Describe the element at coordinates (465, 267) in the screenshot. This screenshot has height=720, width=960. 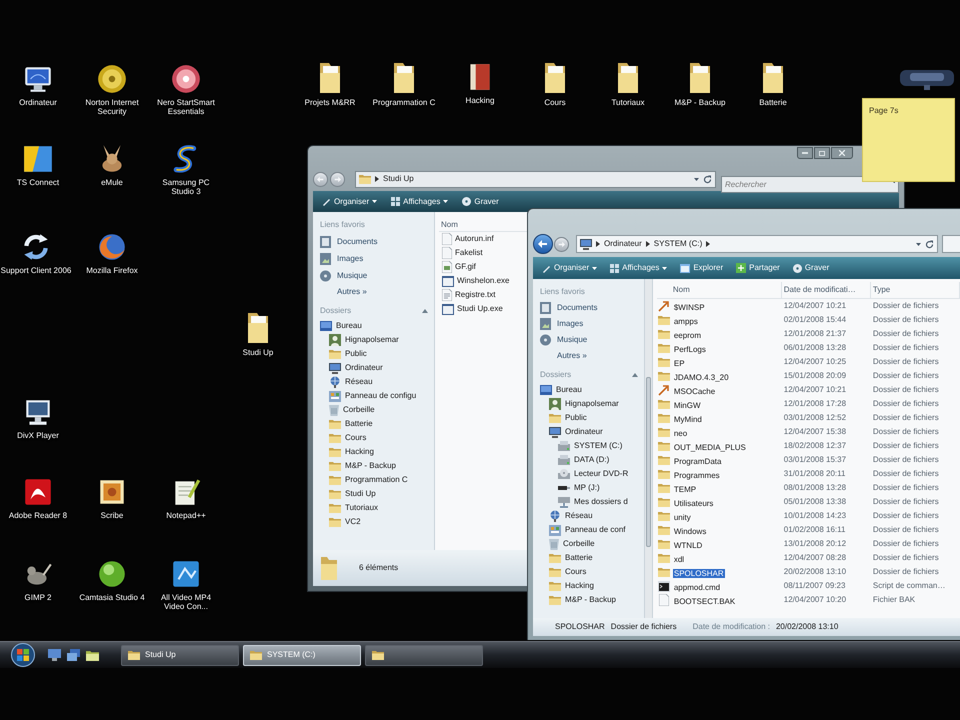
I see `file-name: GF.gif` at that location.